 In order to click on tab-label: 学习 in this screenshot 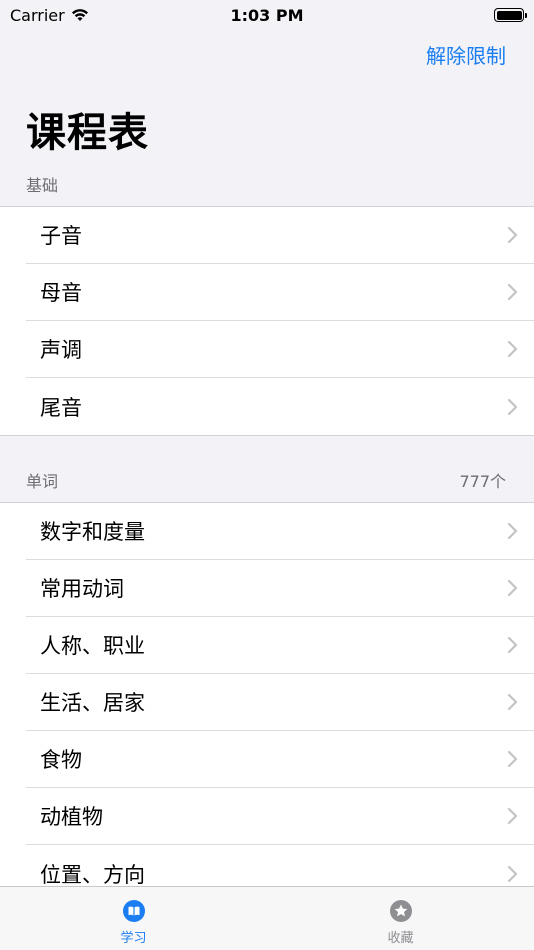, I will do `click(133, 938)`.